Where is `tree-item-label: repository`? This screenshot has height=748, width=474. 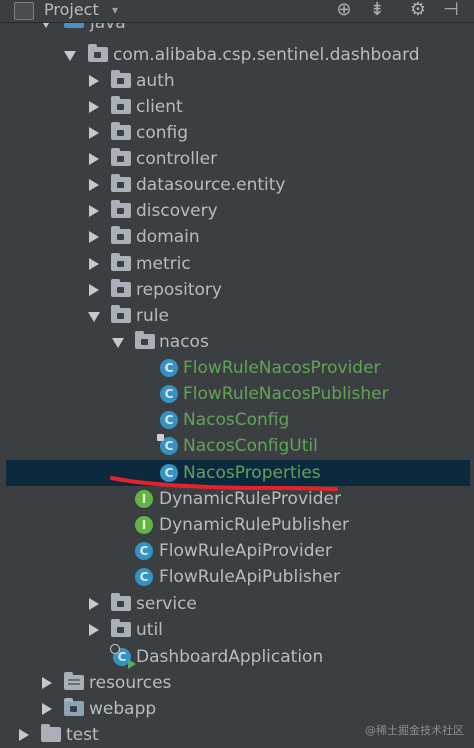
tree-item-label: repository is located at coordinates (179, 290).